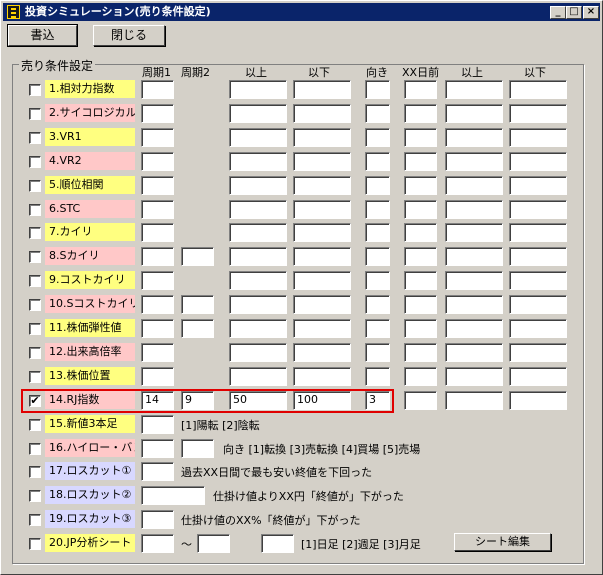  What do you see at coordinates (157, 544) in the screenshot?
I see `from-field` at bounding box center [157, 544].